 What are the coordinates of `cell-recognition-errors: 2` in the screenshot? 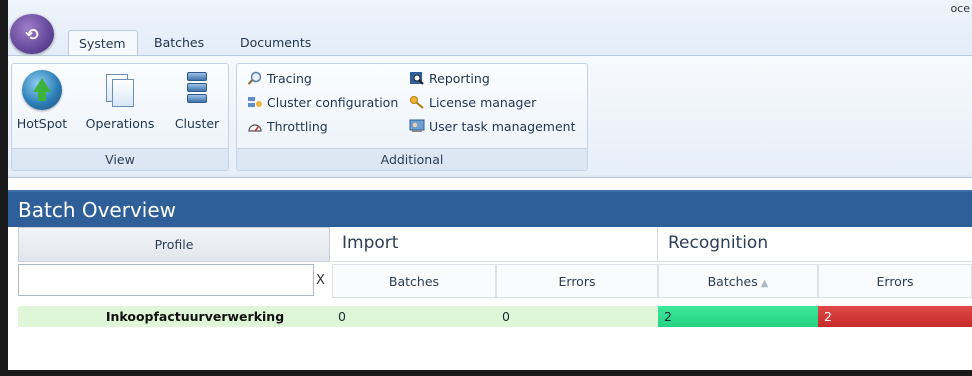 It's located at (895, 316).